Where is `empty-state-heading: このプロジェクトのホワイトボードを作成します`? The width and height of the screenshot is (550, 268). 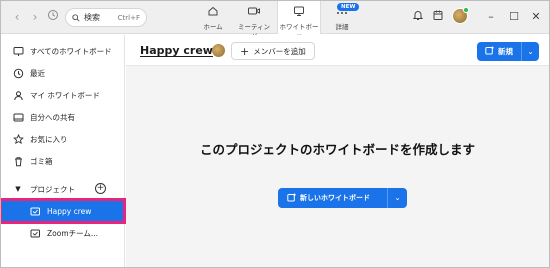 empty-state-heading: このプロジェクトのホワイトボードを作成します is located at coordinates (337, 149).